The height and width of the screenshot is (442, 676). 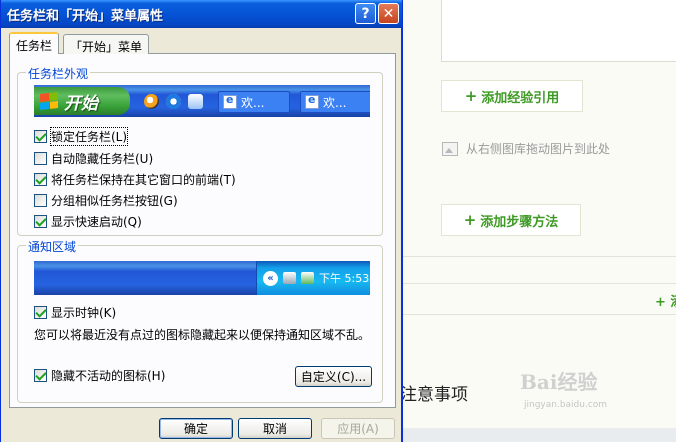 What do you see at coordinates (52, 246) in the screenshot?
I see `group-title: 通知区域` at bounding box center [52, 246].